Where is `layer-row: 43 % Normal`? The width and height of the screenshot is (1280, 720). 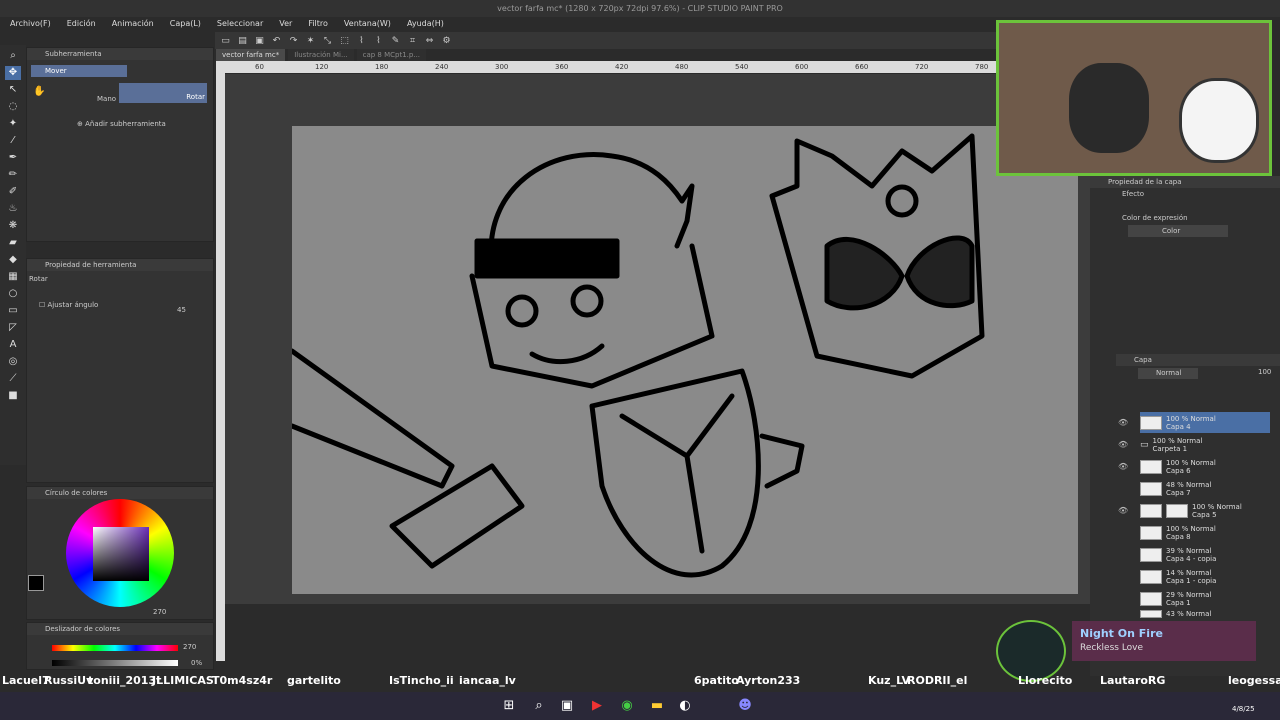 layer-row: 43 % Normal is located at coordinates (1205, 614).